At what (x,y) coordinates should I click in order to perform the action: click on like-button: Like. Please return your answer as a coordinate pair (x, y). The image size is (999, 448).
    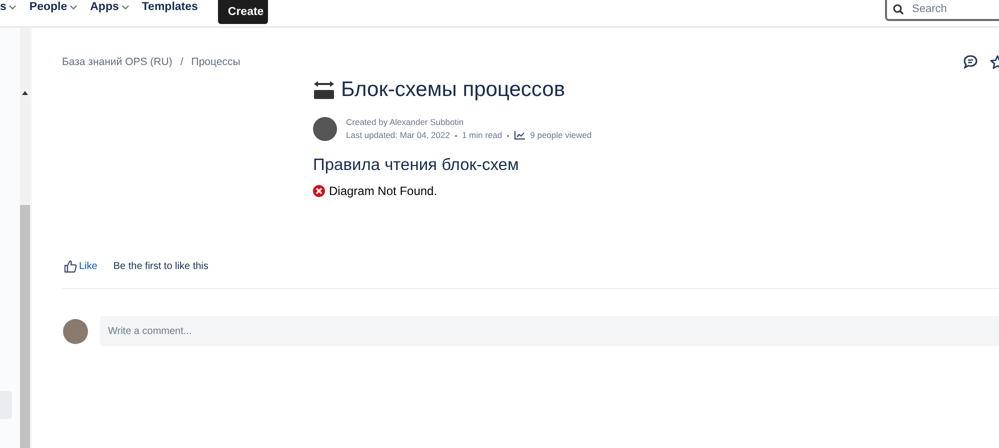
    Looking at the image, I should click on (81, 266).